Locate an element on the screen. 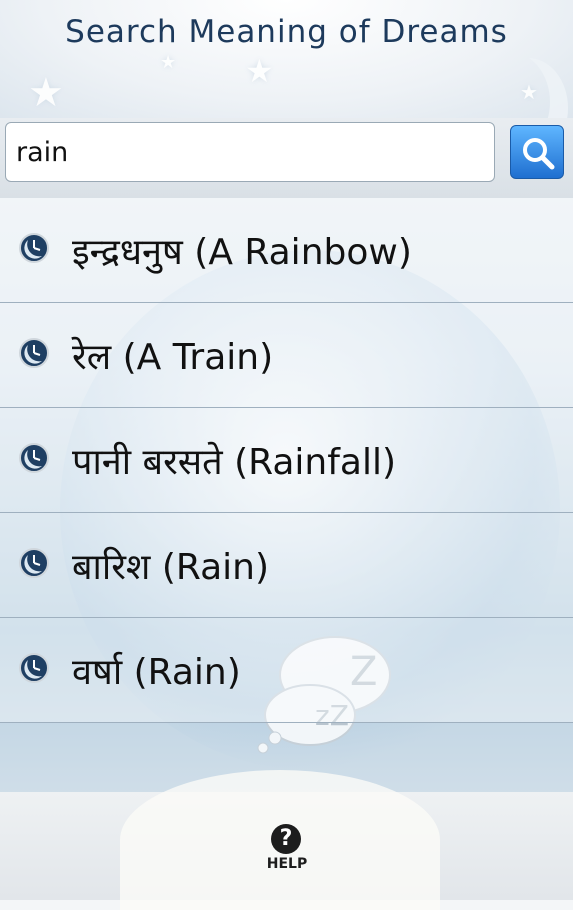 Image resolution: width=573 pixels, height=910 pixels. search-input is located at coordinates (250, 152).